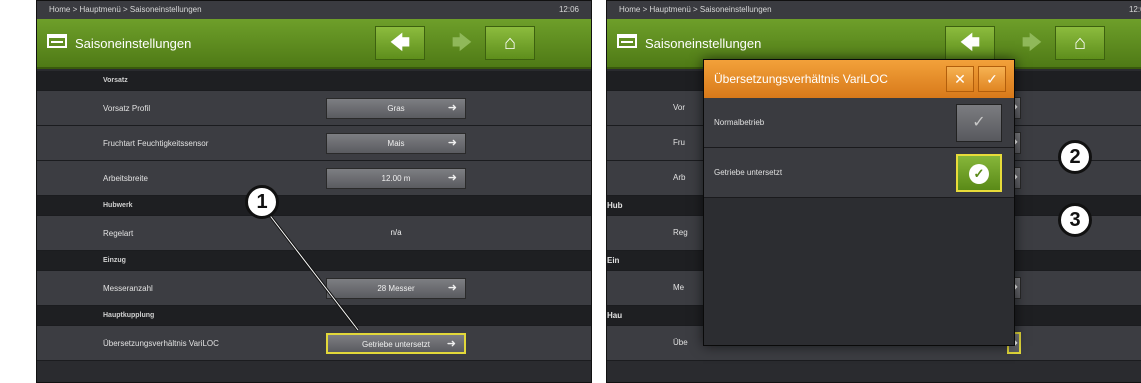 Image resolution: width=1141 pixels, height=383 pixels. I want to click on check-circle-icon: ✓, so click(979, 174).